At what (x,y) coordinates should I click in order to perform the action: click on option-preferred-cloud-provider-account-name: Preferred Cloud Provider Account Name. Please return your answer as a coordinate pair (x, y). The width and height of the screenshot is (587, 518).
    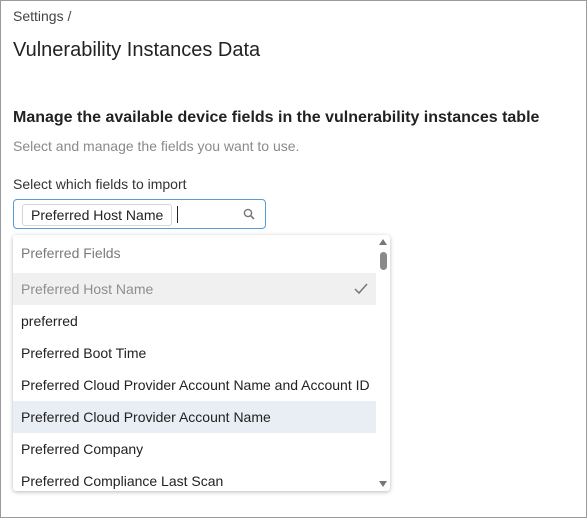
    Looking at the image, I should click on (194, 417).